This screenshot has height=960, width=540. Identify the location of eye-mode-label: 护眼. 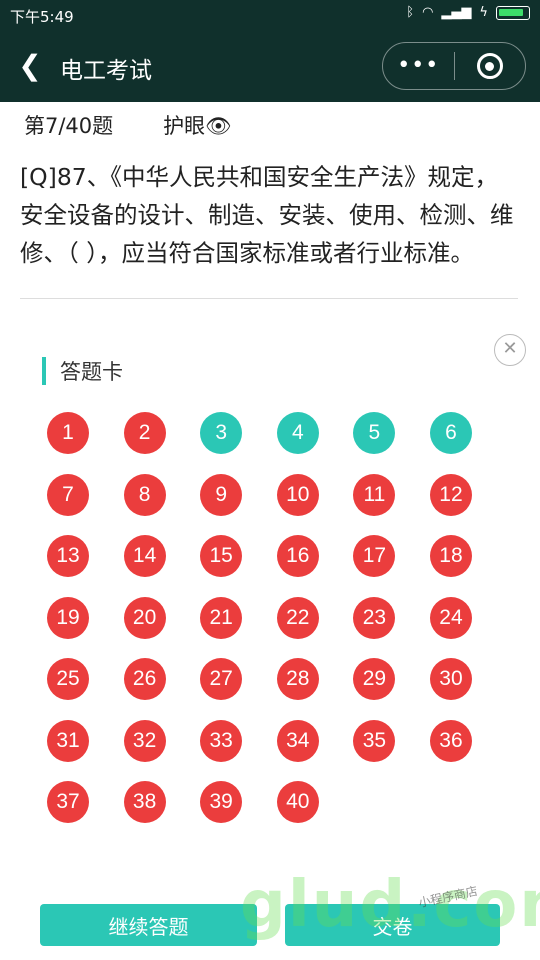
(184, 126).